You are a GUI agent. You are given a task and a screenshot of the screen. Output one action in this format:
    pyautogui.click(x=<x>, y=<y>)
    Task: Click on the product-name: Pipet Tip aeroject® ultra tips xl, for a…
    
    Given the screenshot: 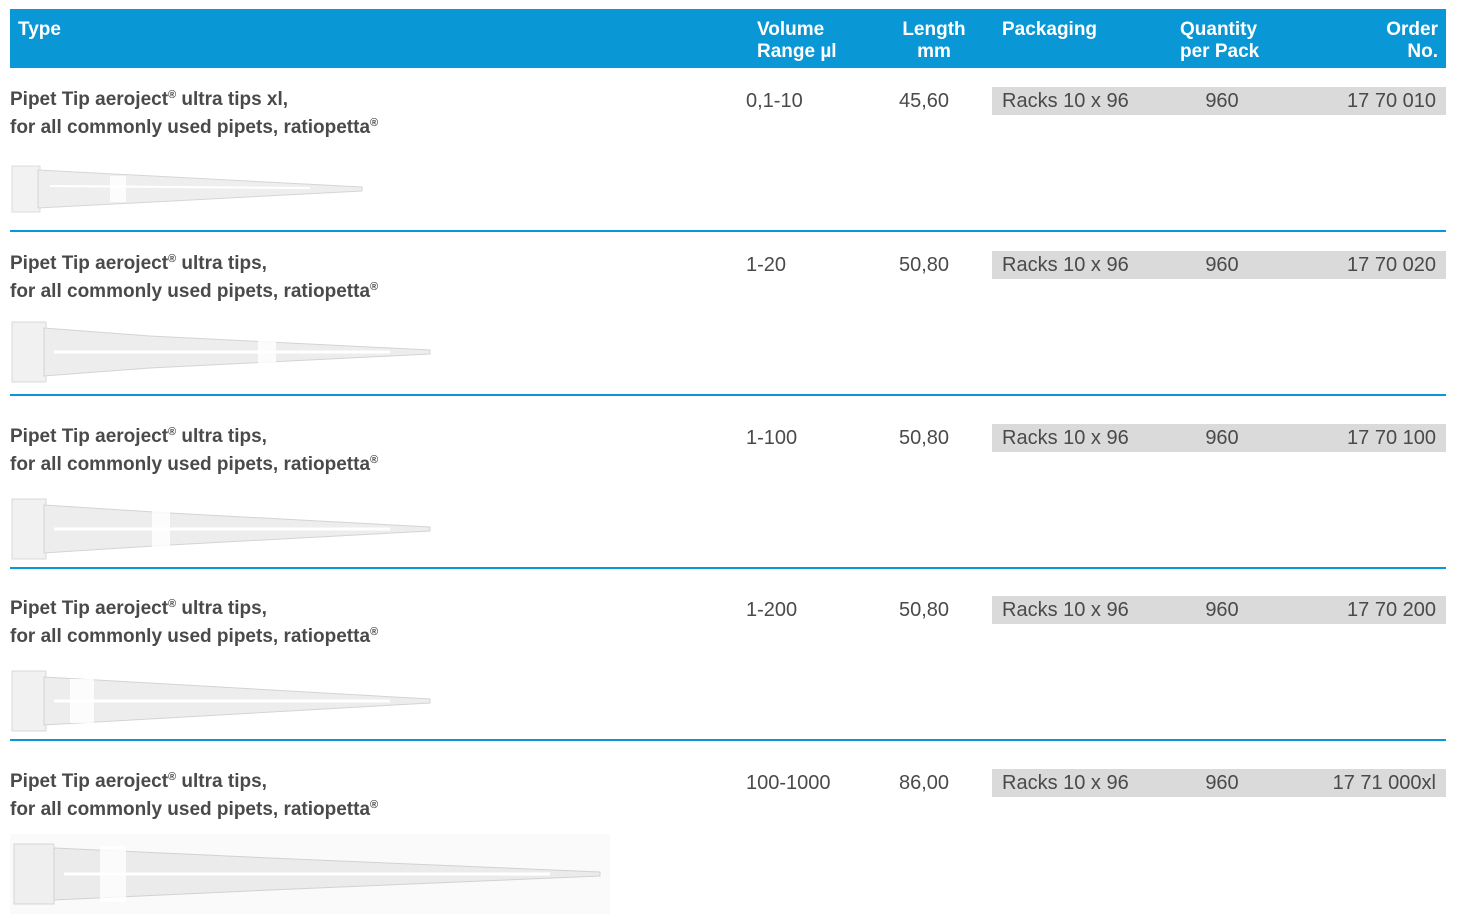 What is the action you would take?
    pyautogui.click(x=194, y=114)
    